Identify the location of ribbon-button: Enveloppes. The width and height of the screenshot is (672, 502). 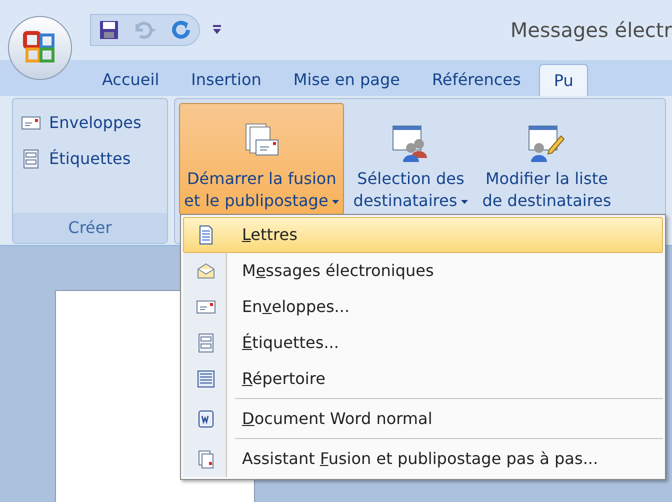
(90, 123).